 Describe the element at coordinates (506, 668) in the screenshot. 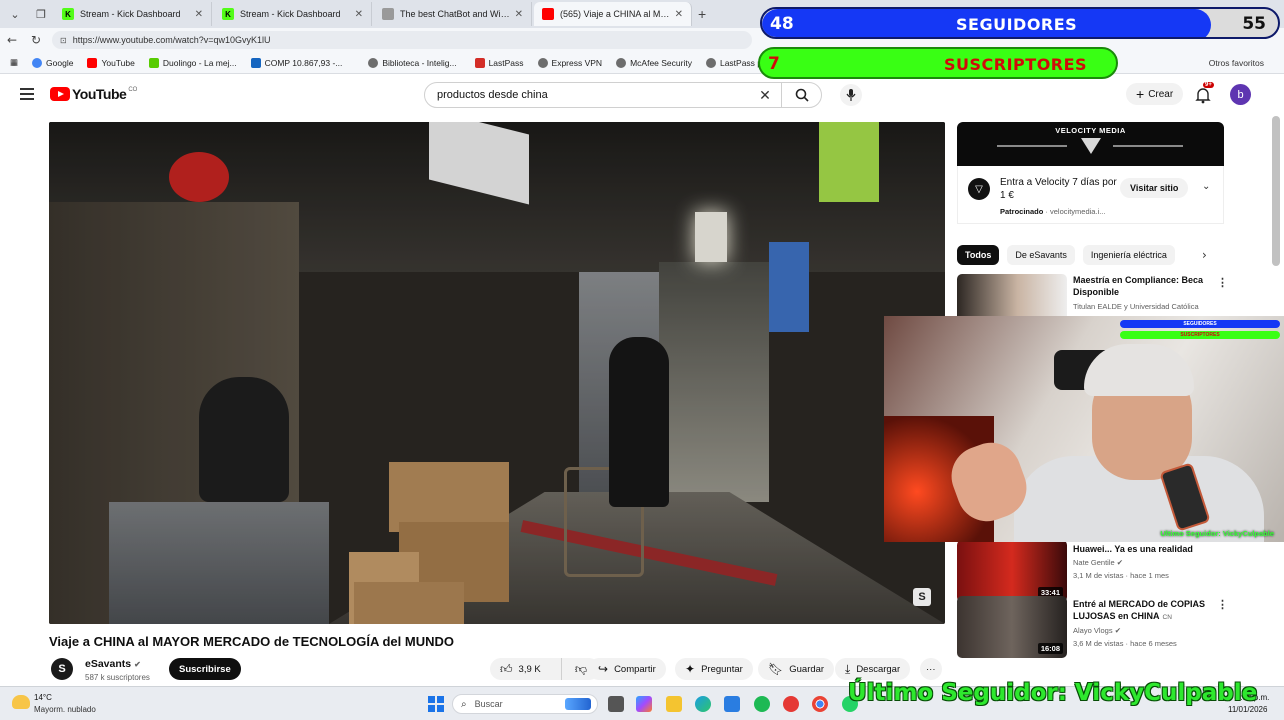

I see `thumbs-up-icon: 👍︎` at that location.